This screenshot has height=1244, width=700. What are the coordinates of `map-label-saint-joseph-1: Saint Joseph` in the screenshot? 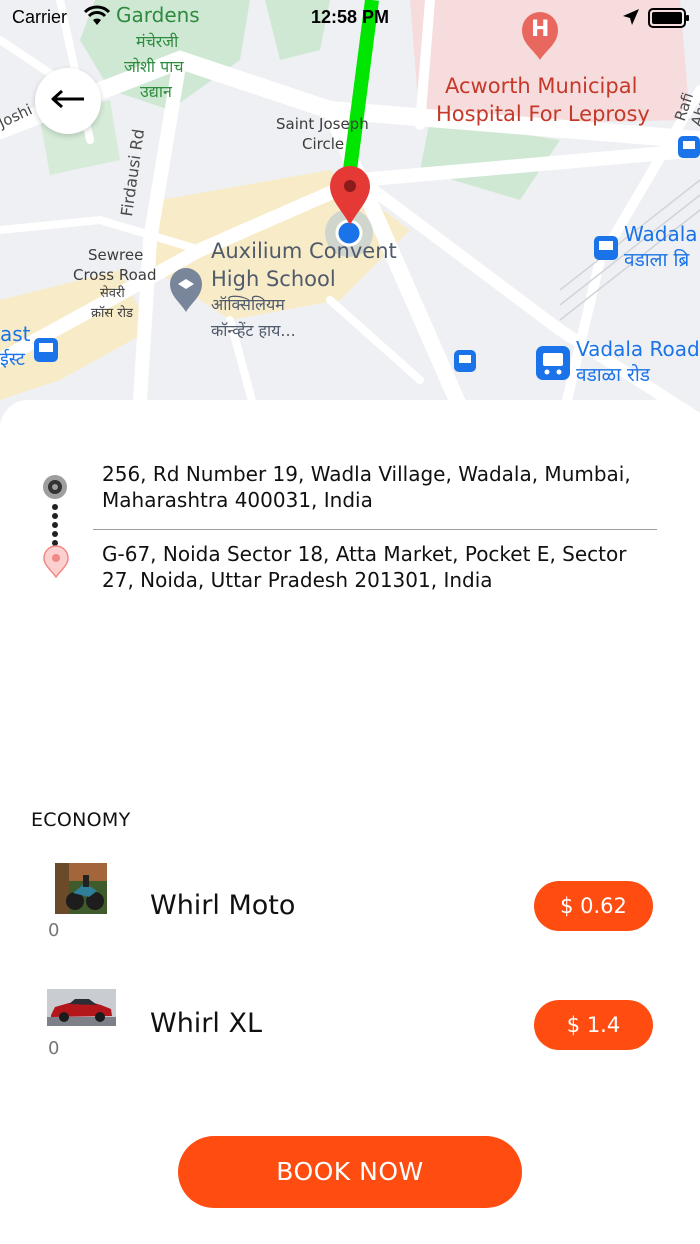 It's located at (322, 124).